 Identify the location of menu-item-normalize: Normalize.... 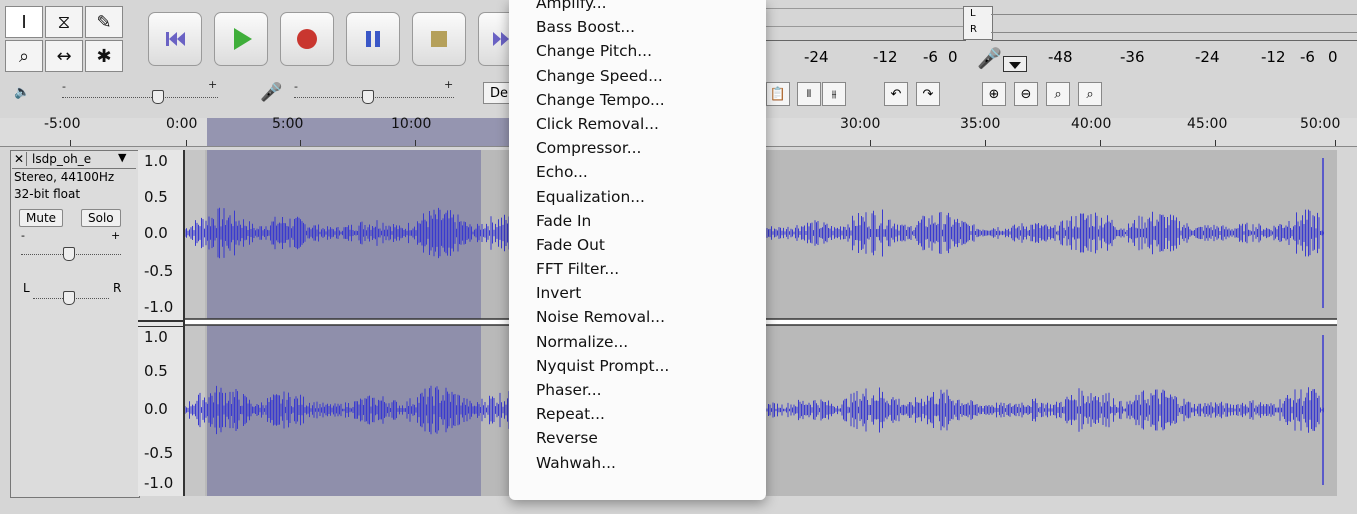
(637, 342).